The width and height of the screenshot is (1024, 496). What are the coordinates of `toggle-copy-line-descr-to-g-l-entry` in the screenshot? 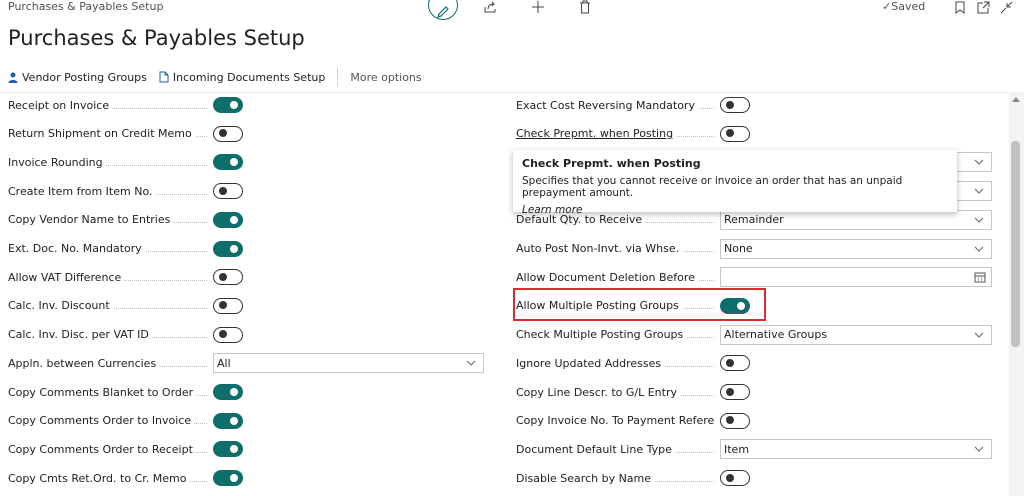 It's located at (735, 392).